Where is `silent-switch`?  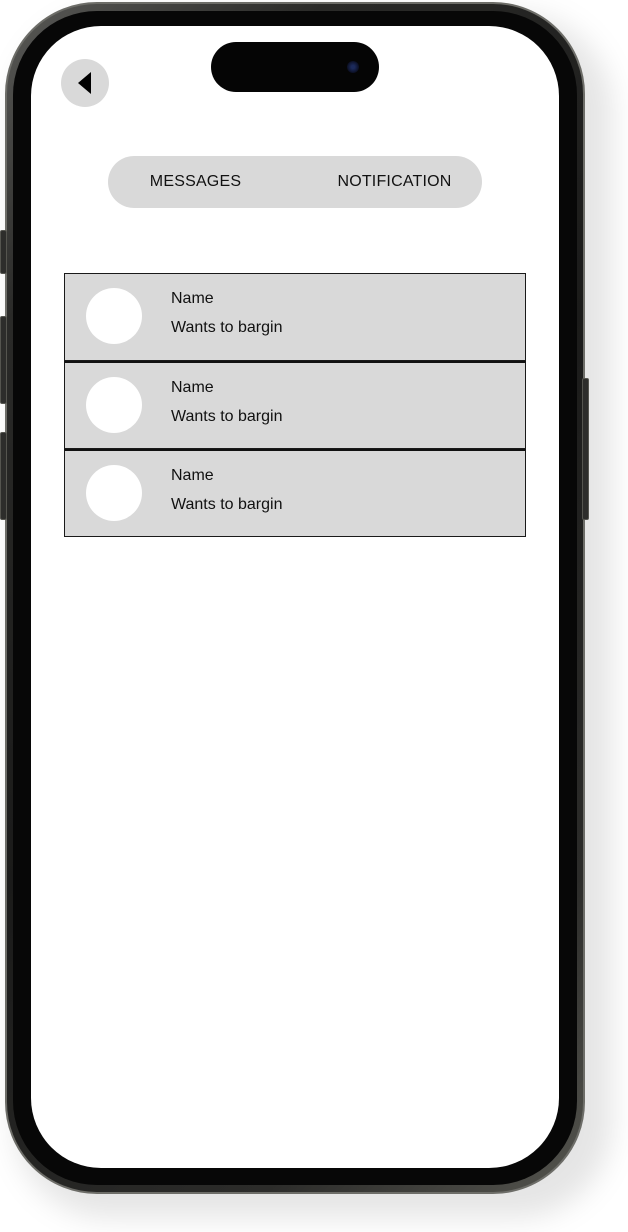 silent-switch is located at coordinates (3, 252).